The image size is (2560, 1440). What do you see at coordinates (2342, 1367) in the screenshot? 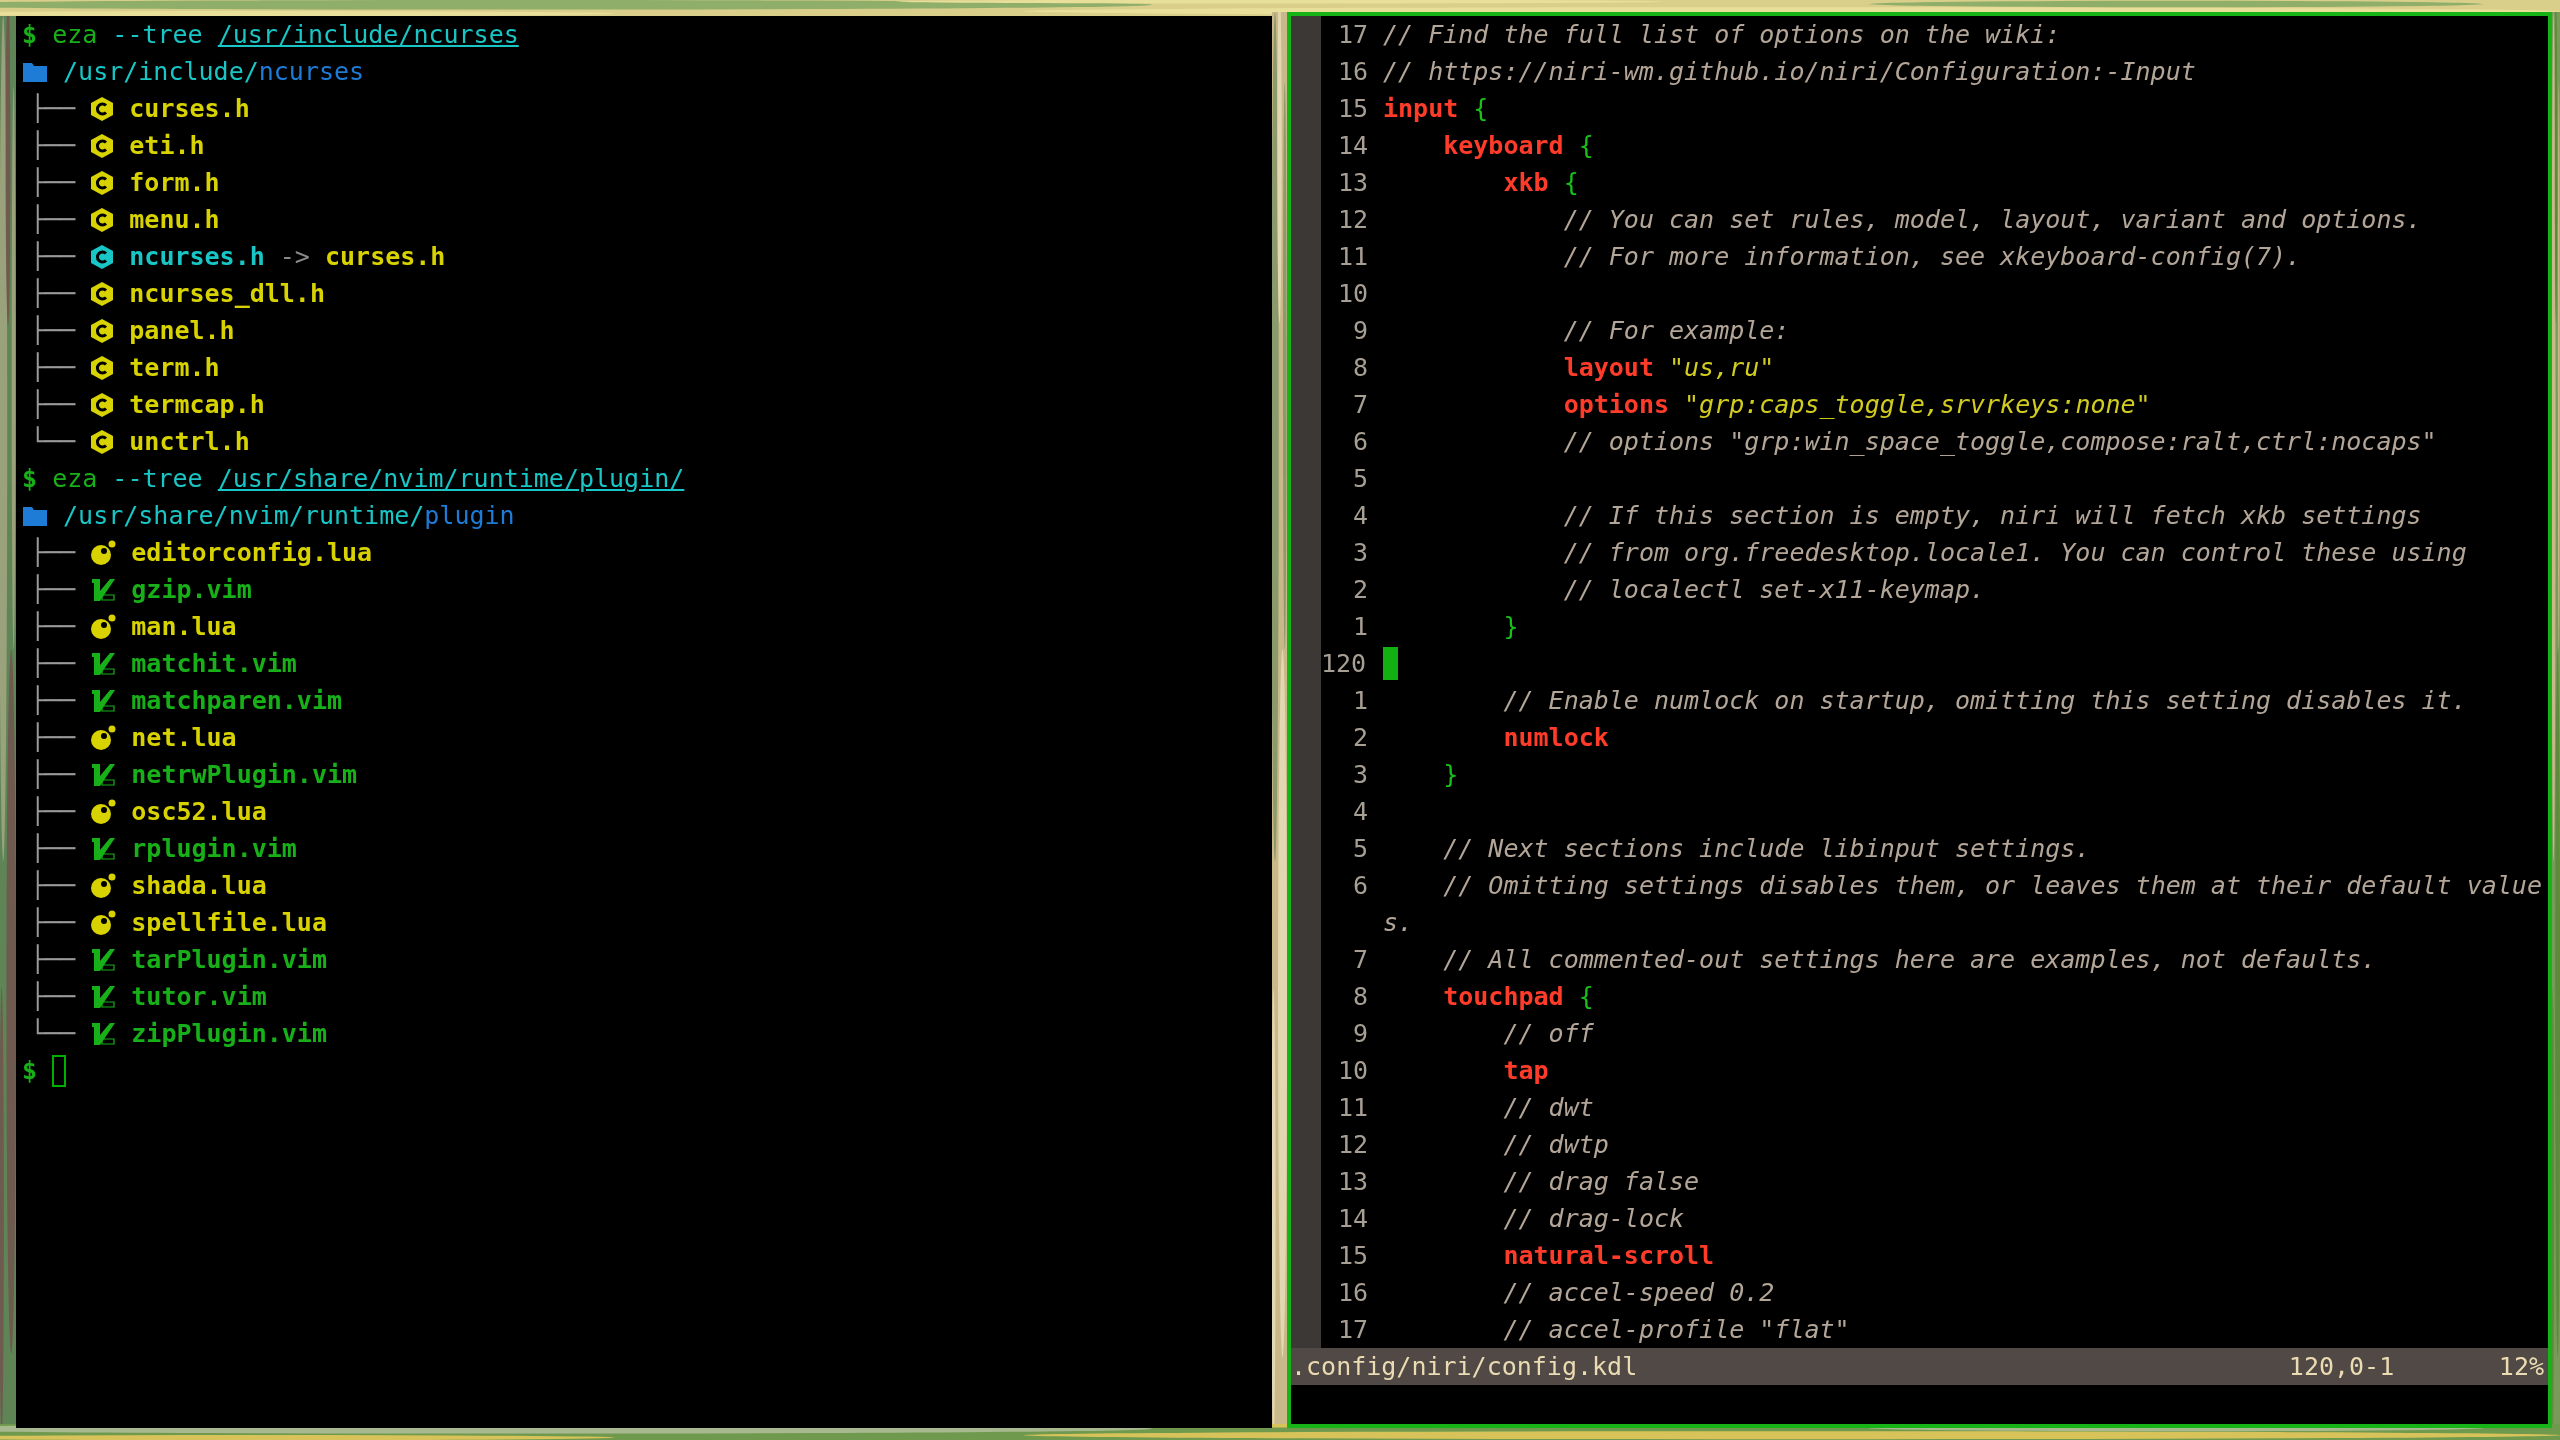
I see `cursor-position: 120,0-1` at bounding box center [2342, 1367].